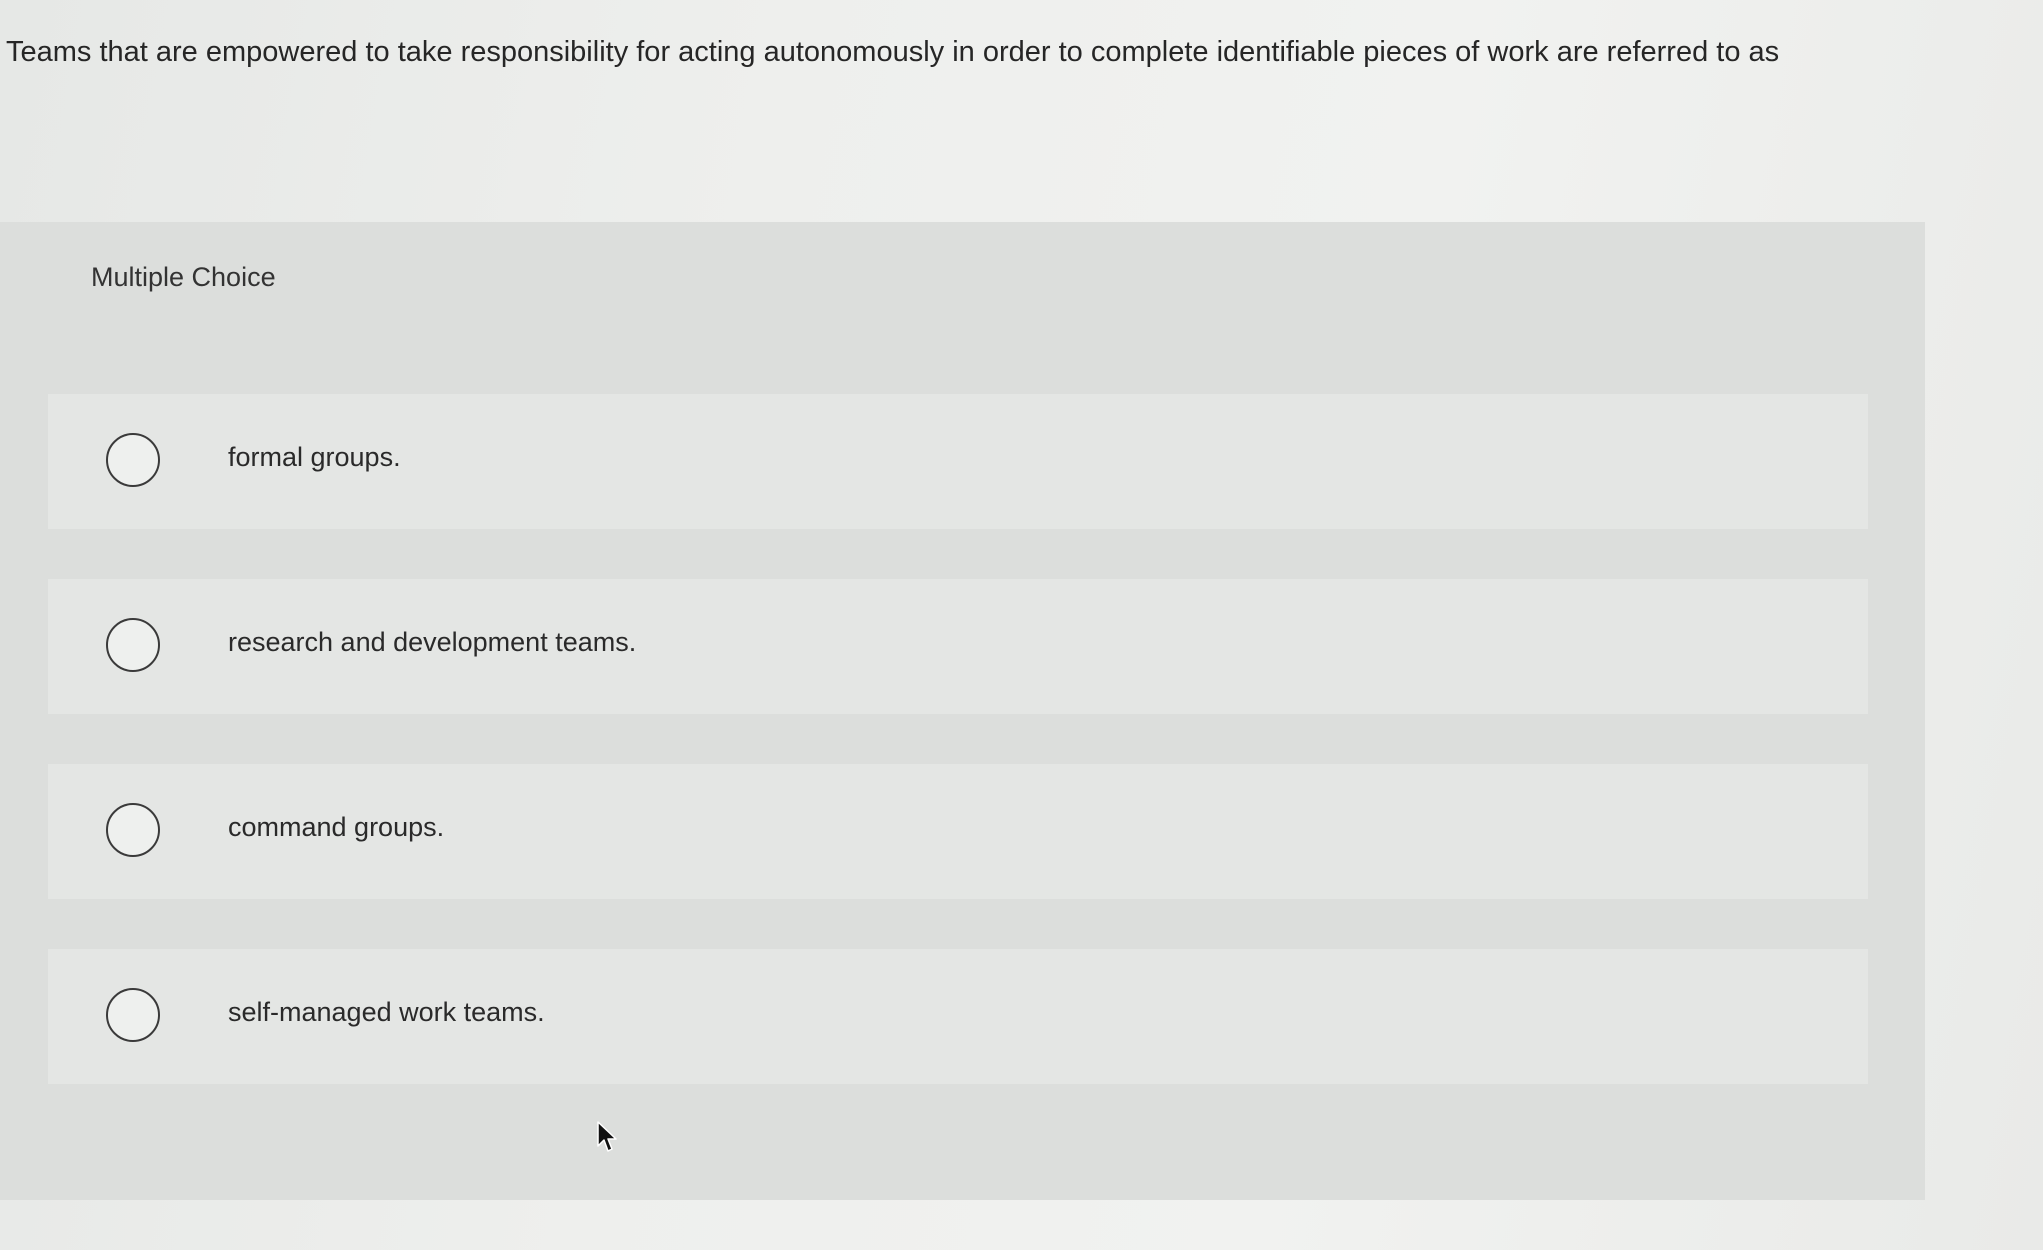 This screenshot has width=2043, height=1250. Describe the element at coordinates (314, 457) in the screenshot. I see `option-label: formal groups.` at that location.